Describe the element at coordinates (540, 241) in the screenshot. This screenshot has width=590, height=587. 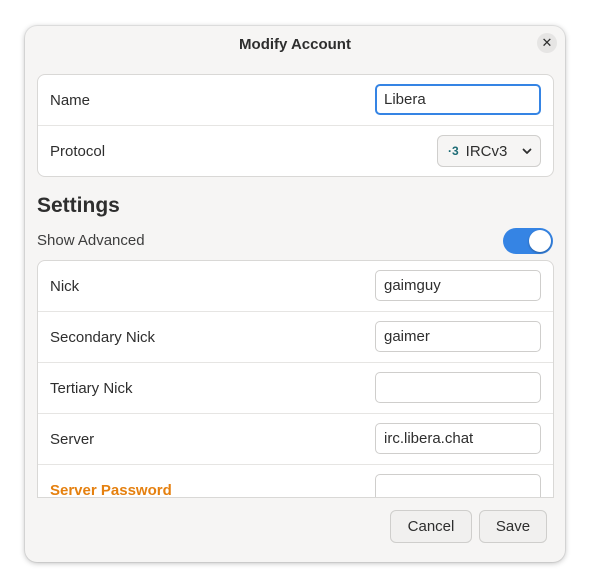
I see `switch-knob` at that location.